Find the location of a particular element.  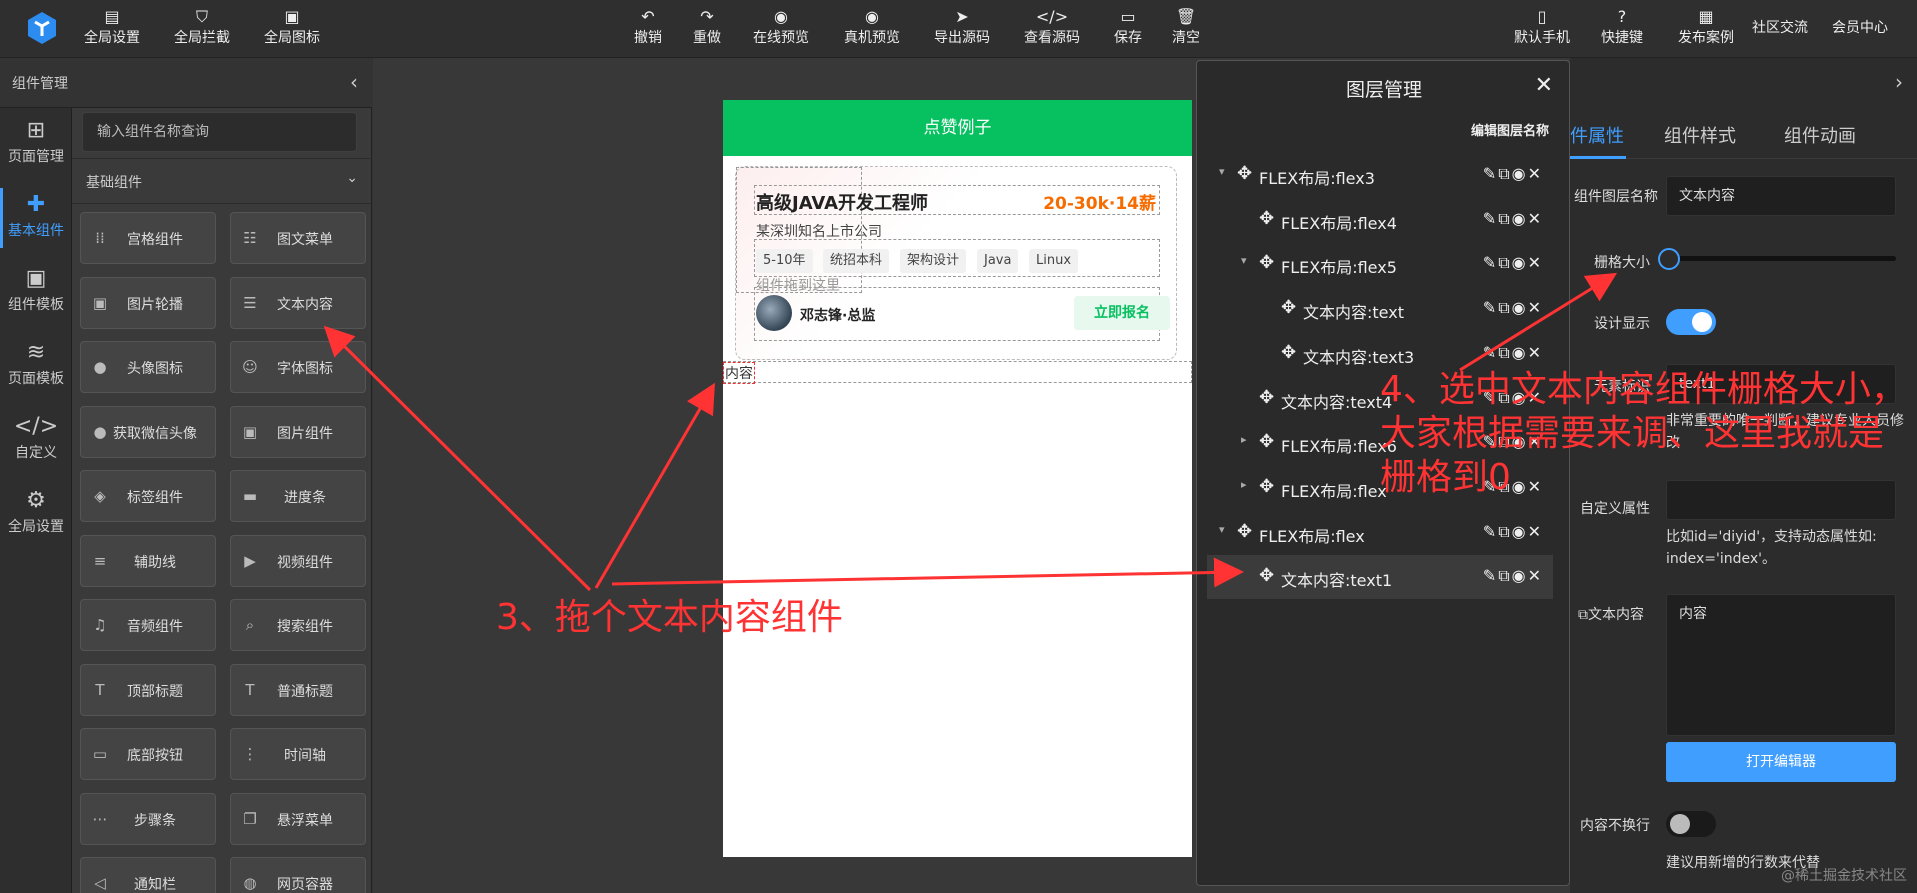

design-display-toggle is located at coordinates (1691, 322).